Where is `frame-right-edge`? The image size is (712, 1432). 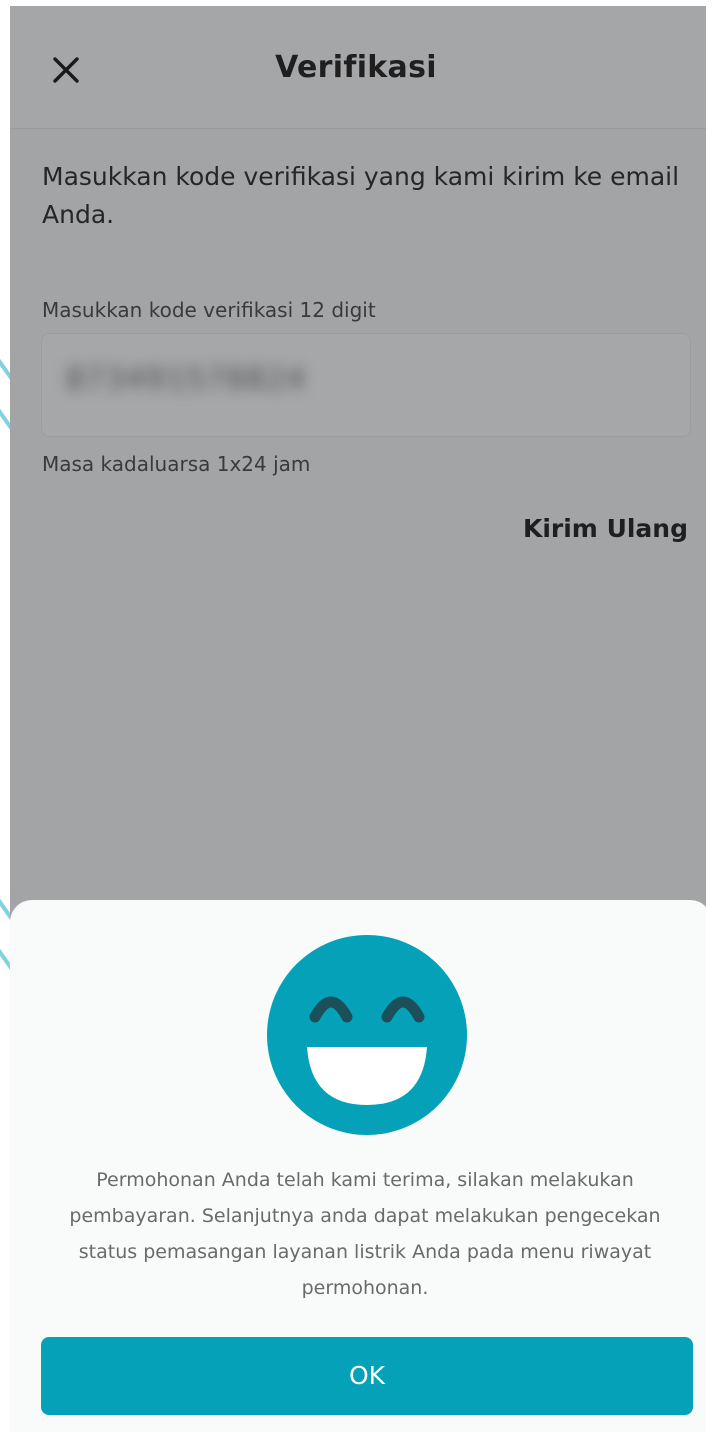 frame-right-edge is located at coordinates (709, 716).